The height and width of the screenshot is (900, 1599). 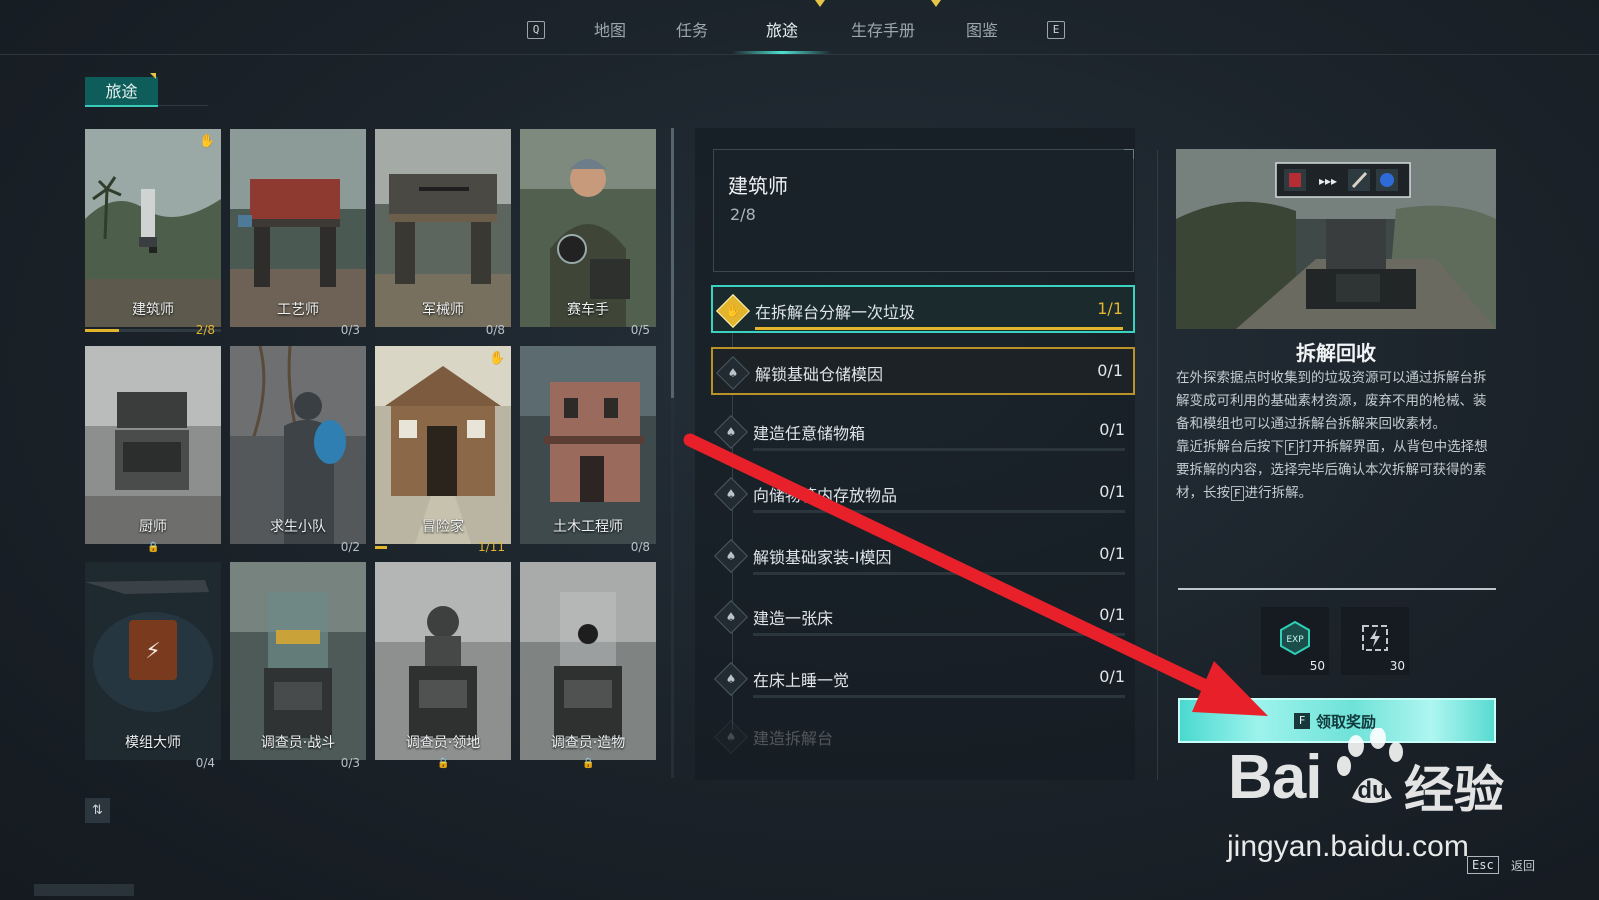 I want to click on journey-card-investigator-creation: 调查员·造物, so click(x=588, y=661).